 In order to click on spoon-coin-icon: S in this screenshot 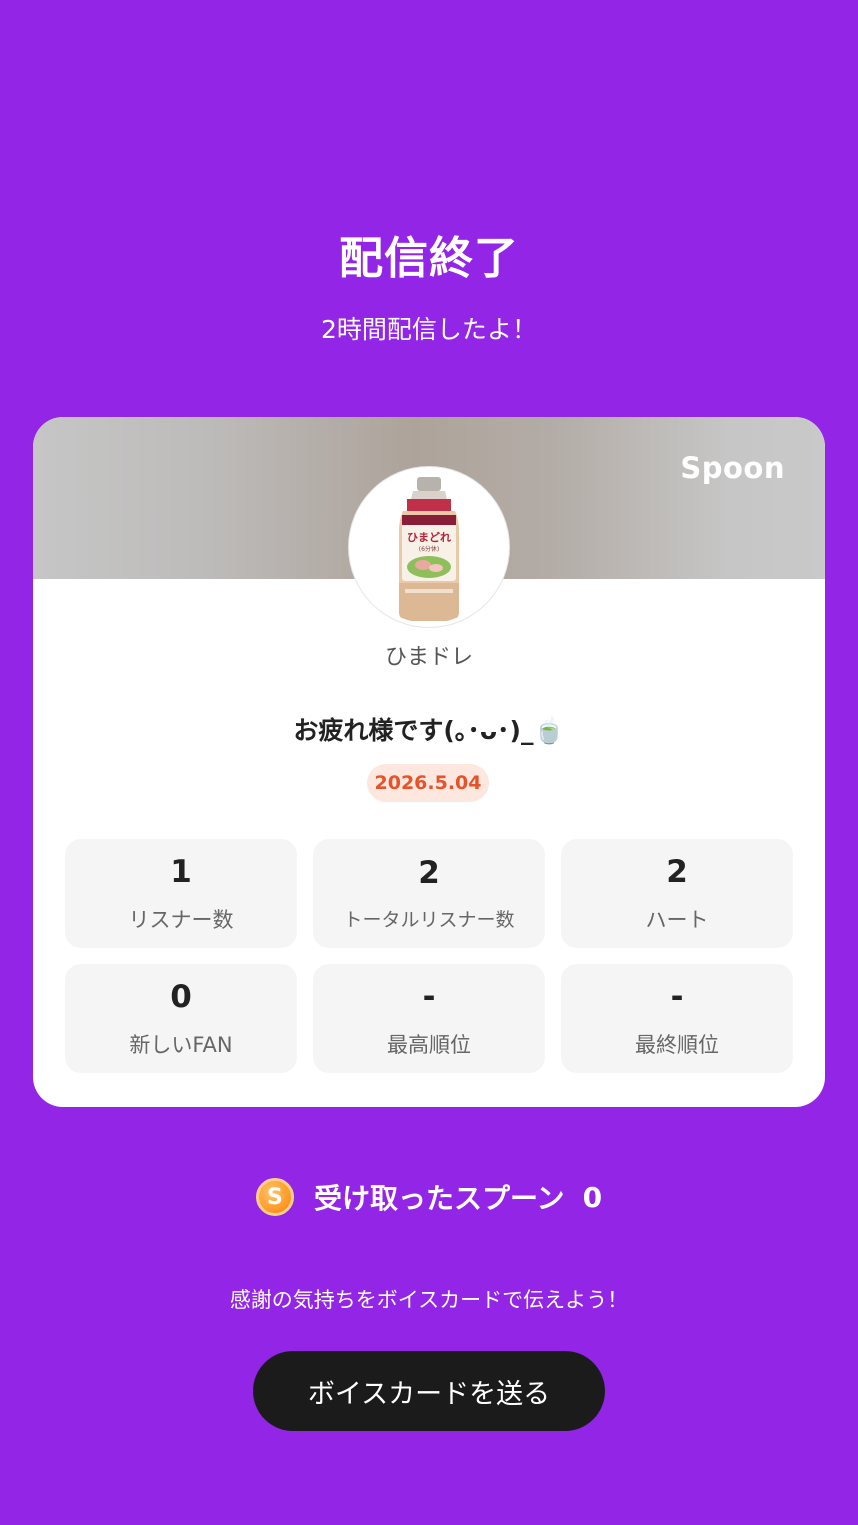, I will do `click(274, 1197)`.